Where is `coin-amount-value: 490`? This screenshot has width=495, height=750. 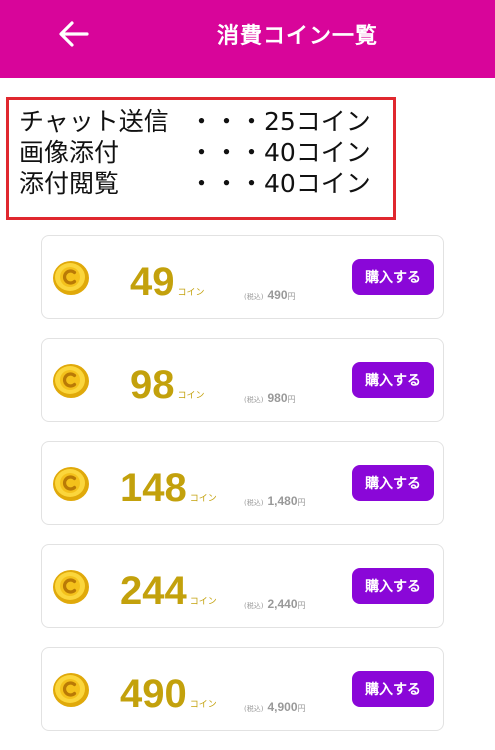 coin-amount-value: 490 is located at coordinates (153, 694).